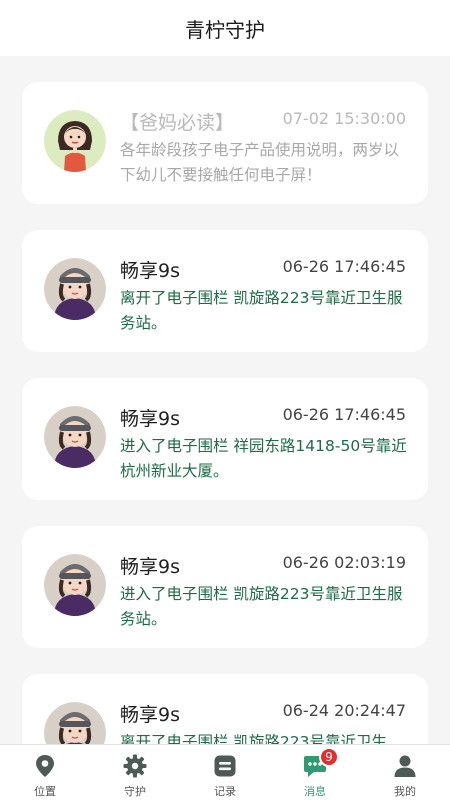 The image size is (450, 800). Describe the element at coordinates (263, 458) in the screenshot. I see `message-text: 进入了电子围栏 祥园东路1418-50号靠近杭州新业大厦。` at that location.